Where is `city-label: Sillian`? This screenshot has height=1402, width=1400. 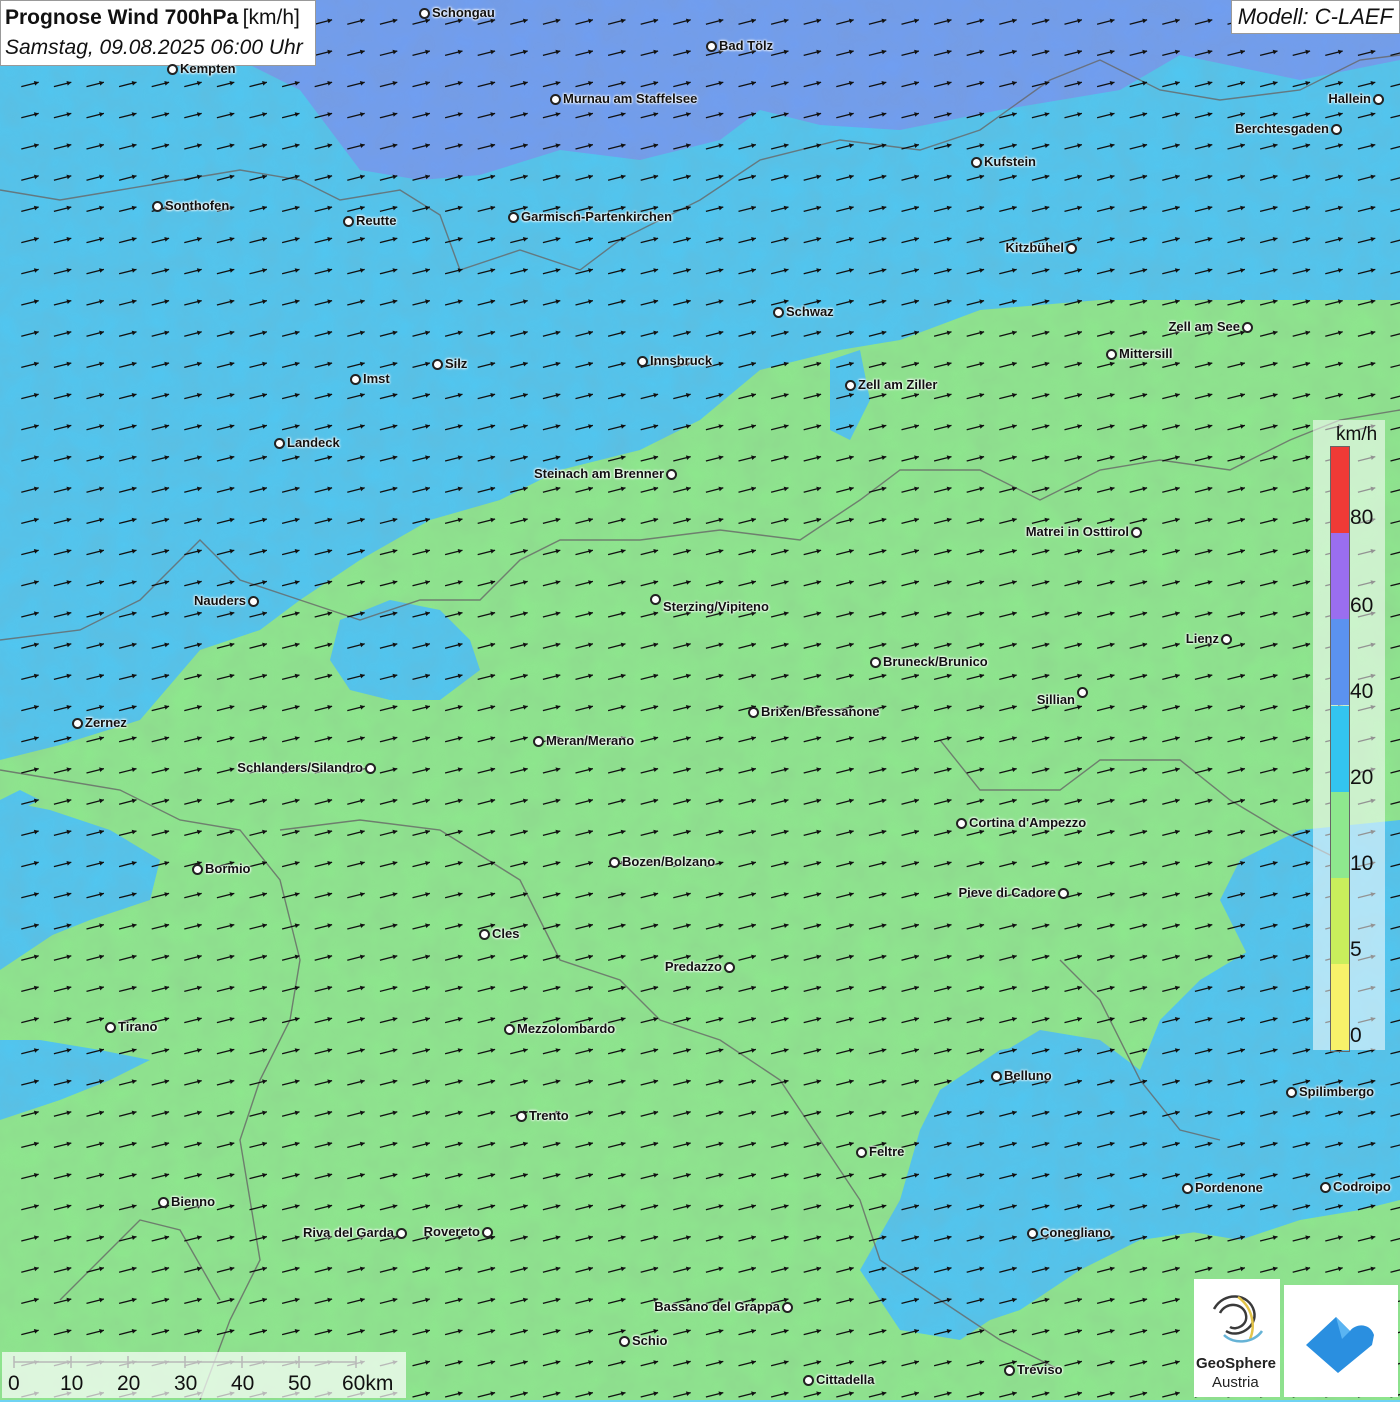
city-label: Sillian is located at coordinates (1056, 699).